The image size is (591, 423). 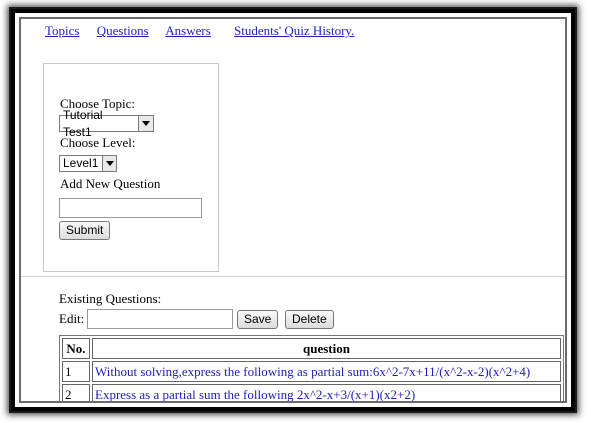 I want to click on add-new-question-label: Add New Question, so click(x=110, y=183).